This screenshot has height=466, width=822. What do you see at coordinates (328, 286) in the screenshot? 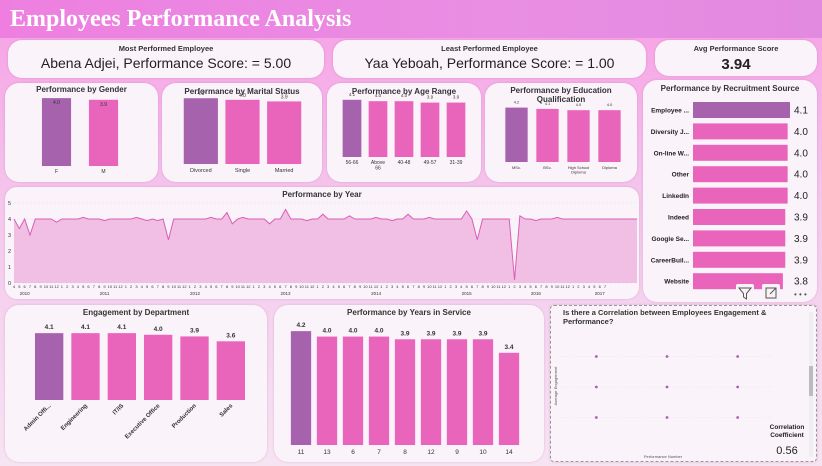
I see `x-tick-label: 3` at bounding box center [328, 286].